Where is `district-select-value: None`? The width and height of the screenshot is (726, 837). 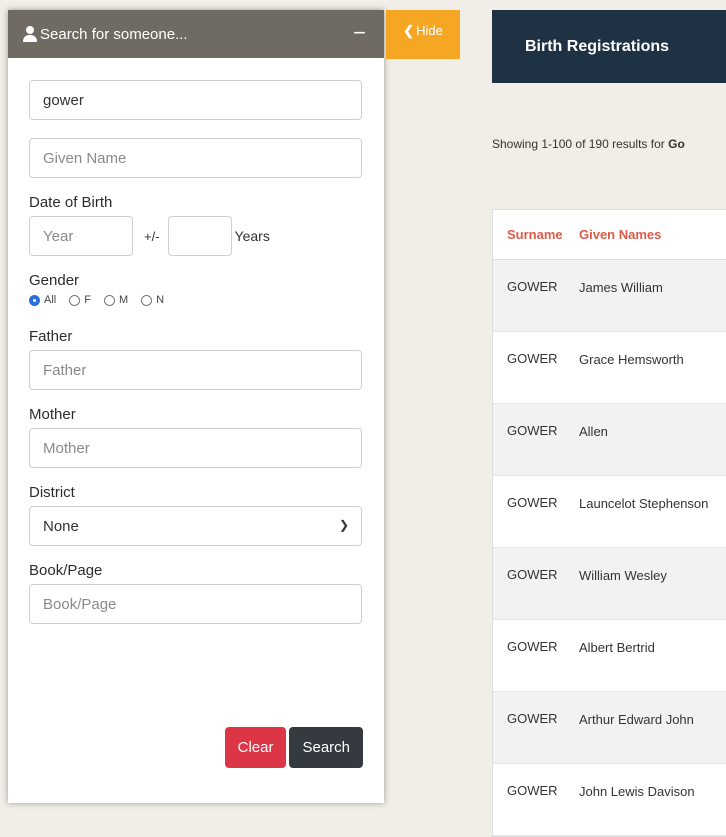
district-select-value: None is located at coordinates (195, 526).